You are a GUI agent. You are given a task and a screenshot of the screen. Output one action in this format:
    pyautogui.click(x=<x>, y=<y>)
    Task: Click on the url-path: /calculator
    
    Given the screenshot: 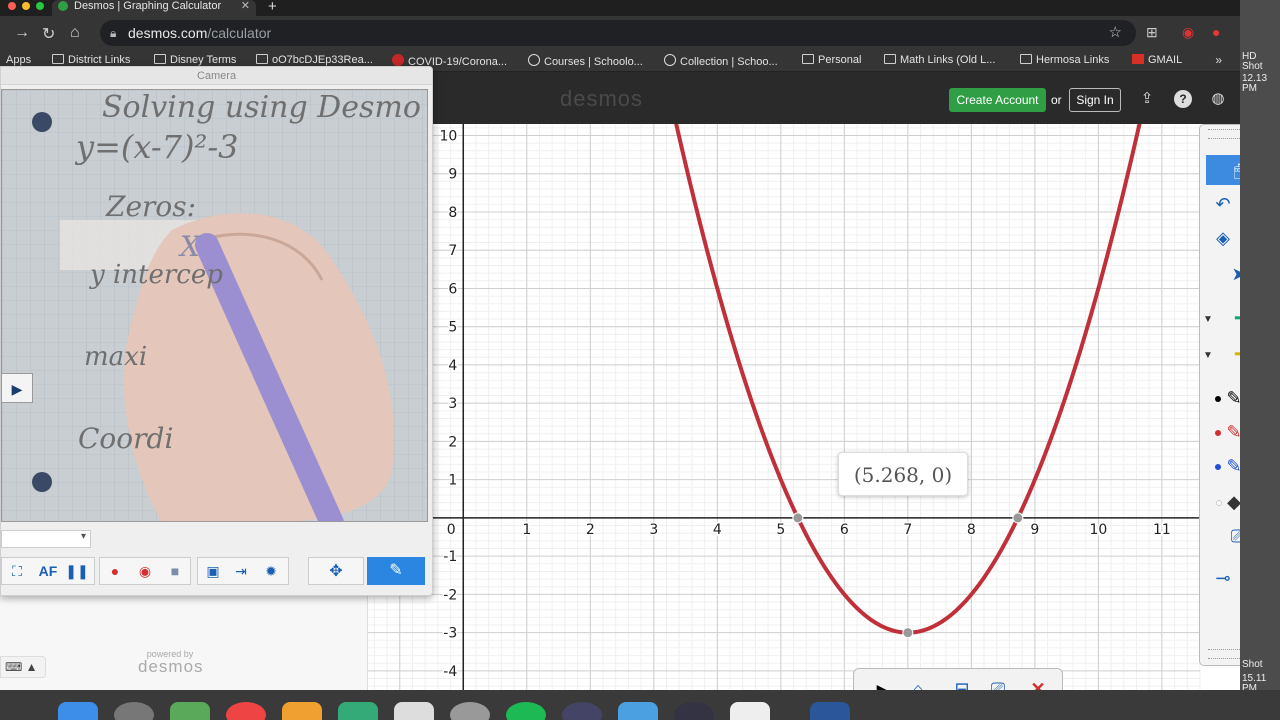 What is the action you would take?
    pyautogui.click(x=239, y=33)
    